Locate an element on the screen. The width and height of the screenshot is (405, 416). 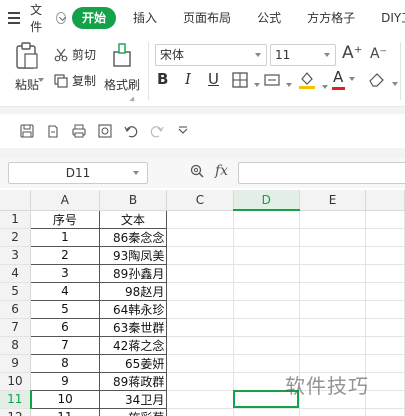
file-menu: 文件 is located at coordinates (33, 18).